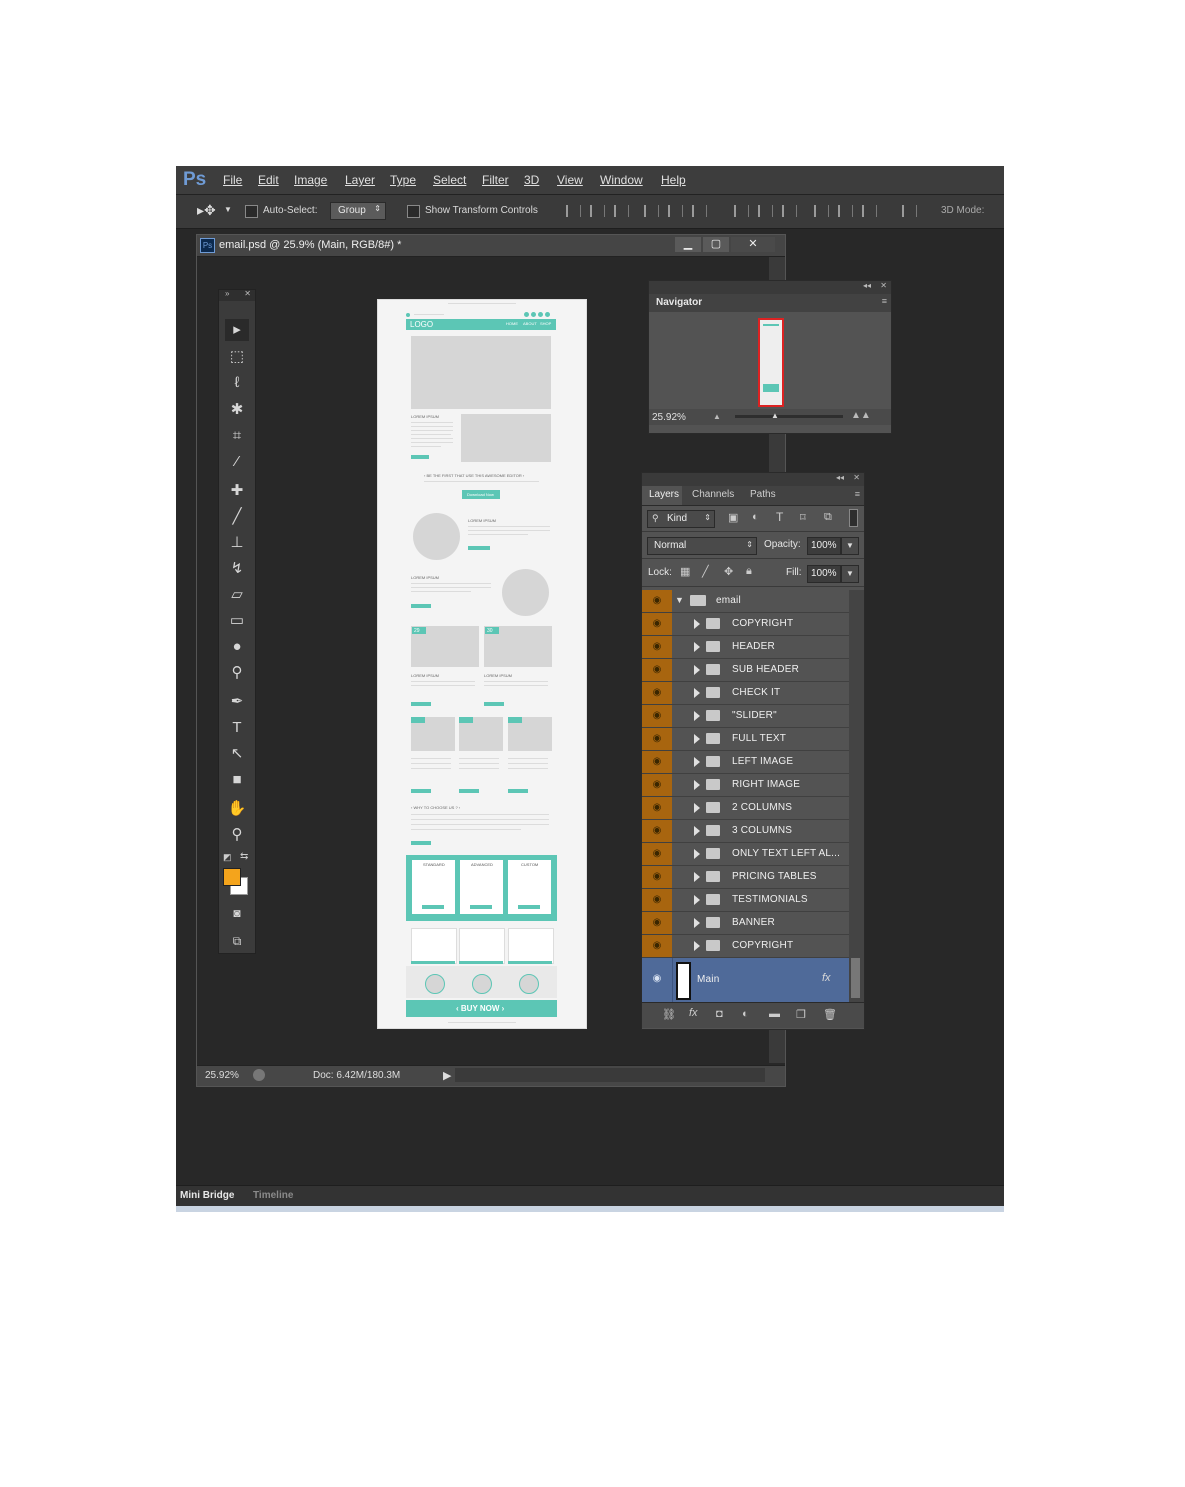  What do you see at coordinates (222, 1075) in the screenshot?
I see `status-zoom: 25.92%` at bounding box center [222, 1075].